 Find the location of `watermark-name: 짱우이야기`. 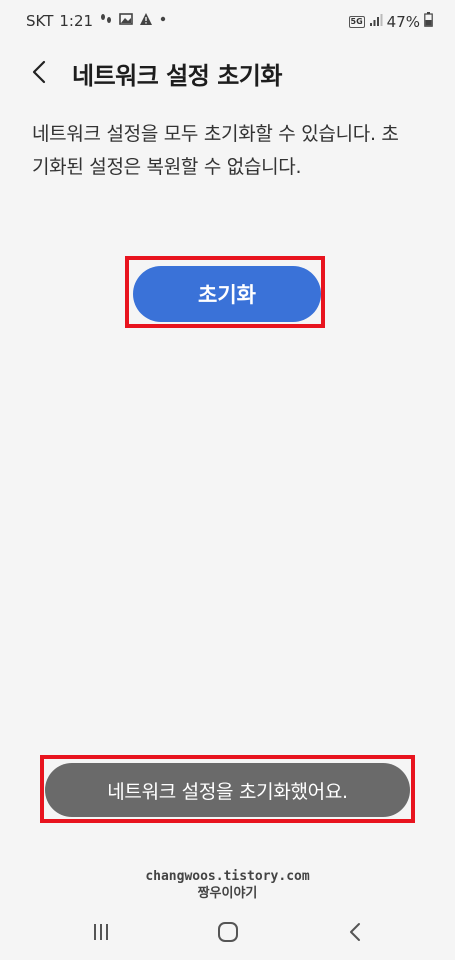

watermark-name: 짱우이야기 is located at coordinates (227, 893).